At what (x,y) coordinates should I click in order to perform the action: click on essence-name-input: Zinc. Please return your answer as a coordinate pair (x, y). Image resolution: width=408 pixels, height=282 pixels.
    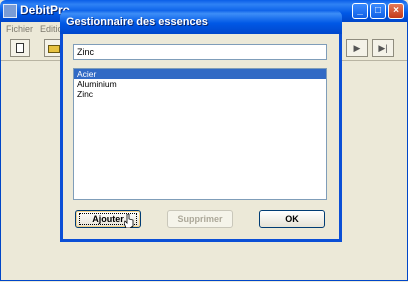
    Looking at the image, I should click on (200, 52).